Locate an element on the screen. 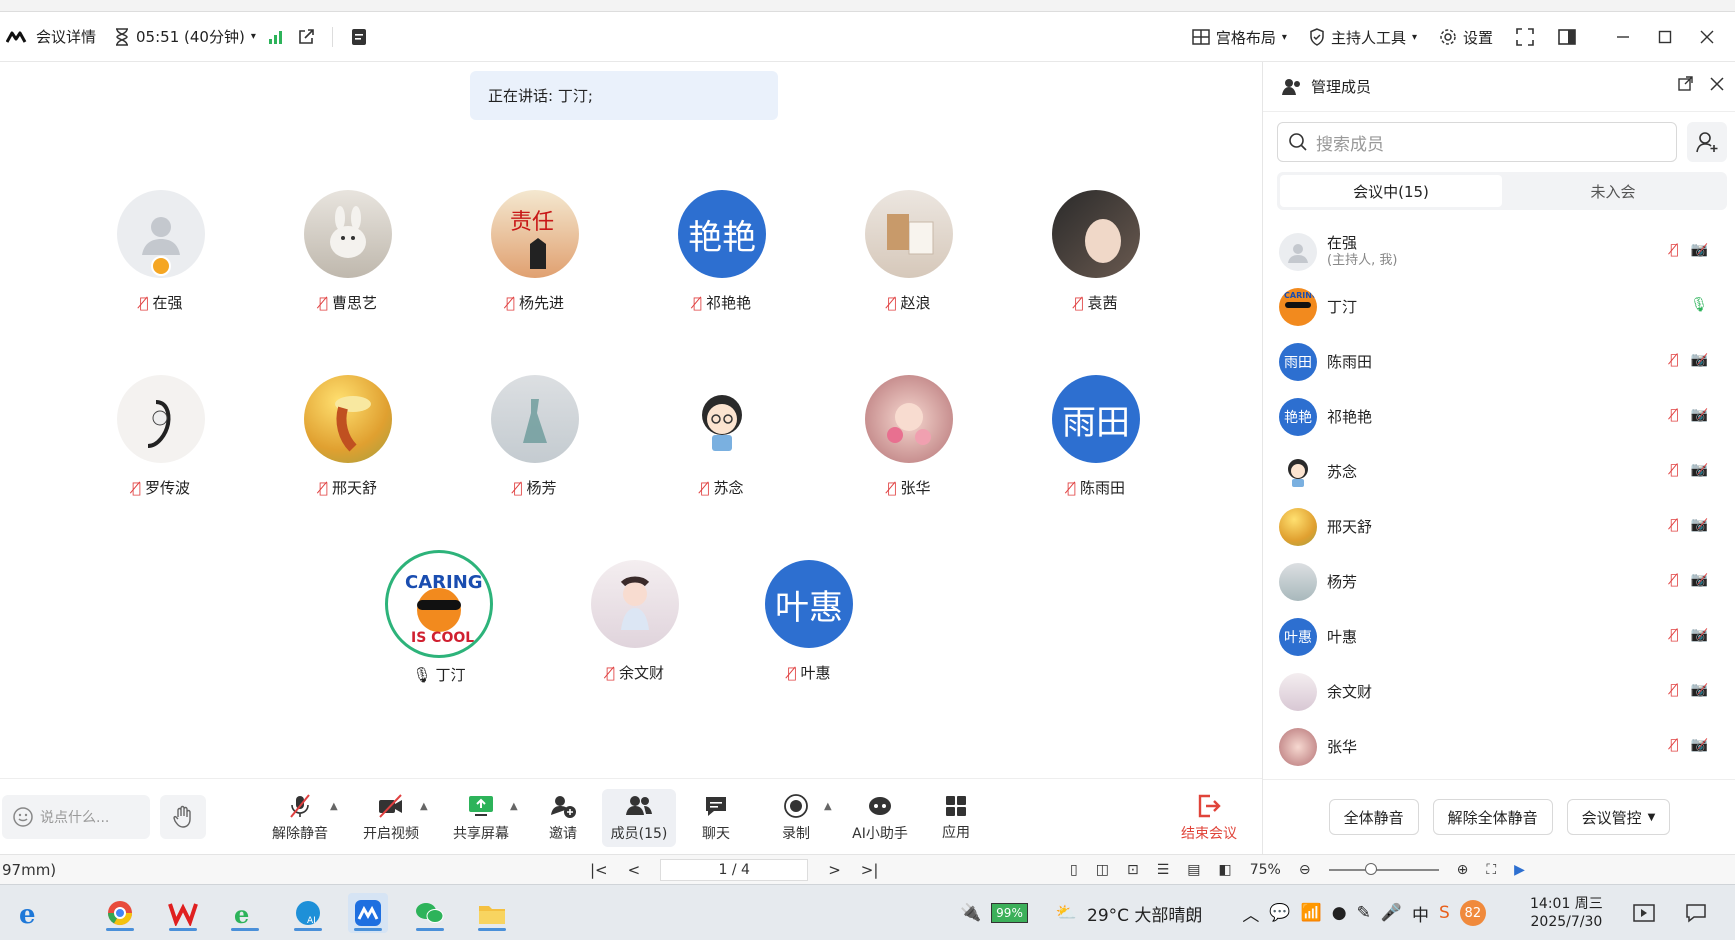 This screenshot has height=940, width=1735. tencent-meeting-icon is located at coordinates (368, 913).